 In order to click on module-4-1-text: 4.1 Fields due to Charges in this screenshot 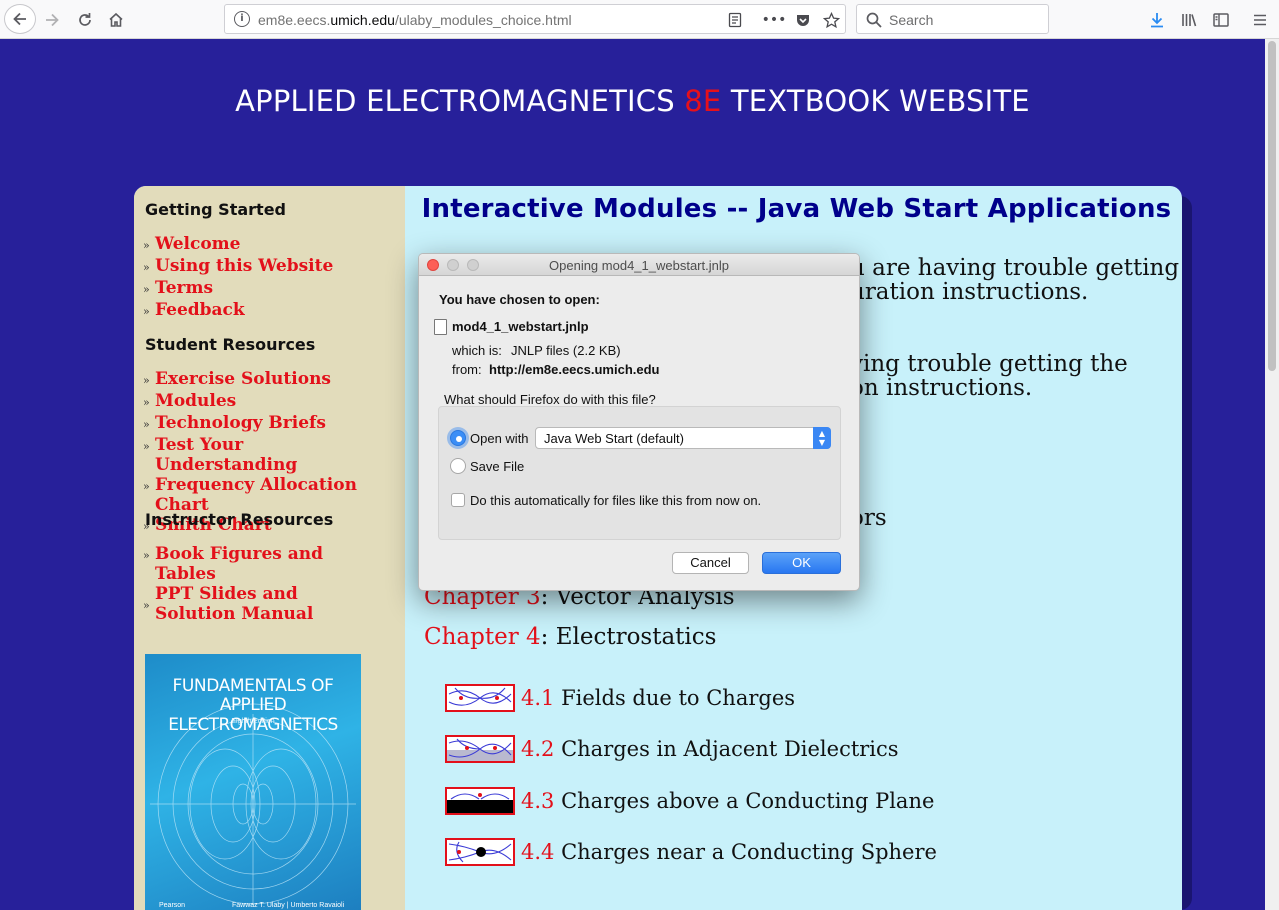, I will do `click(658, 698)`.